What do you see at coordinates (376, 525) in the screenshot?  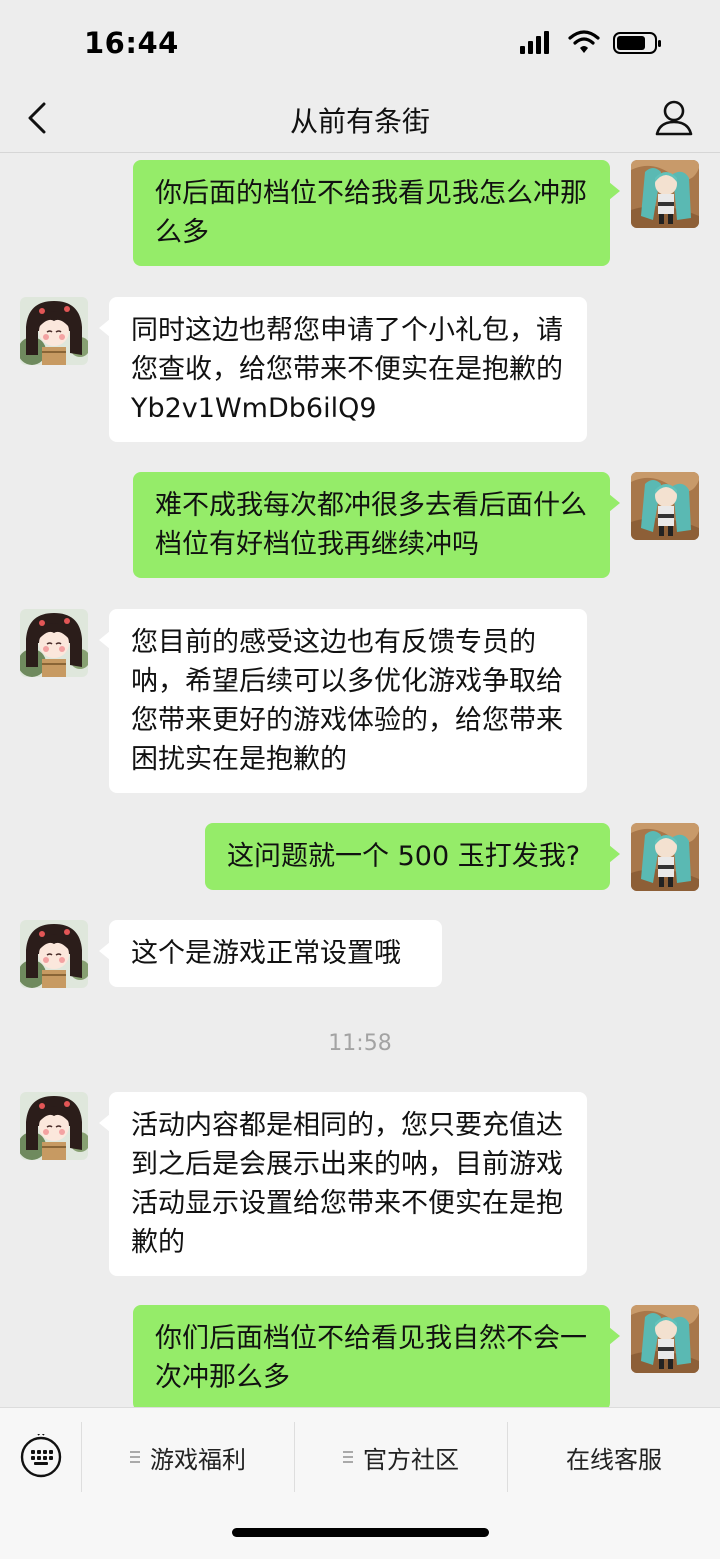 I see `message-bubble: 难不成我每次都冲很多去看后面什么档位有好档位我再继续冲吗` at bounding box center [376, 525].